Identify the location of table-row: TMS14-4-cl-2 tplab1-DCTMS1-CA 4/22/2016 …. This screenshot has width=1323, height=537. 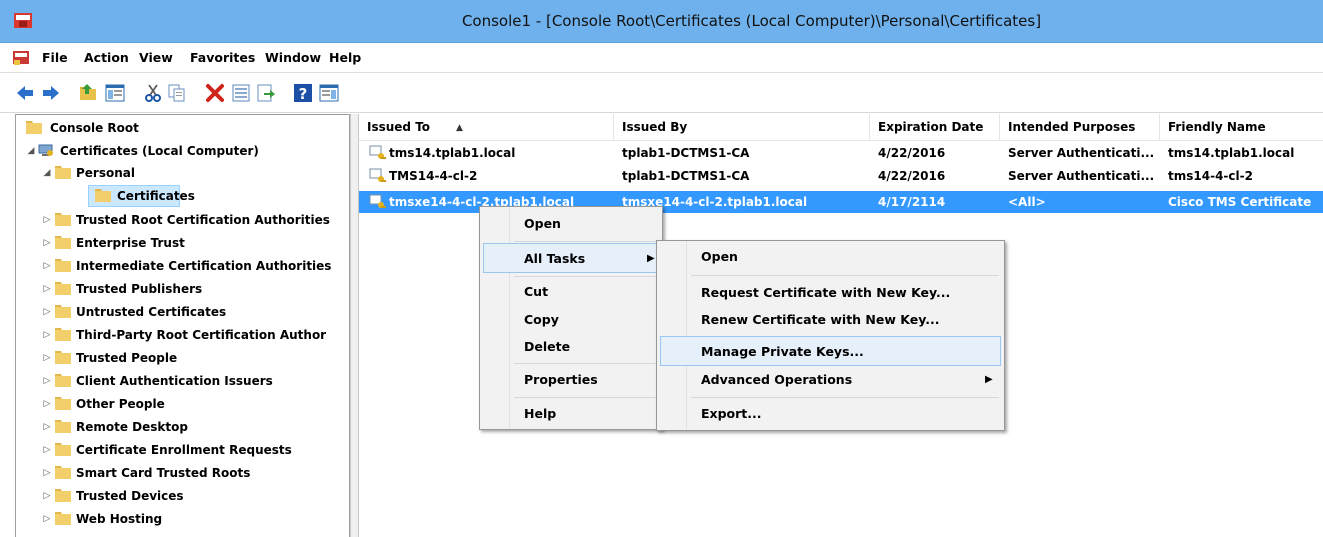
(841, 176).